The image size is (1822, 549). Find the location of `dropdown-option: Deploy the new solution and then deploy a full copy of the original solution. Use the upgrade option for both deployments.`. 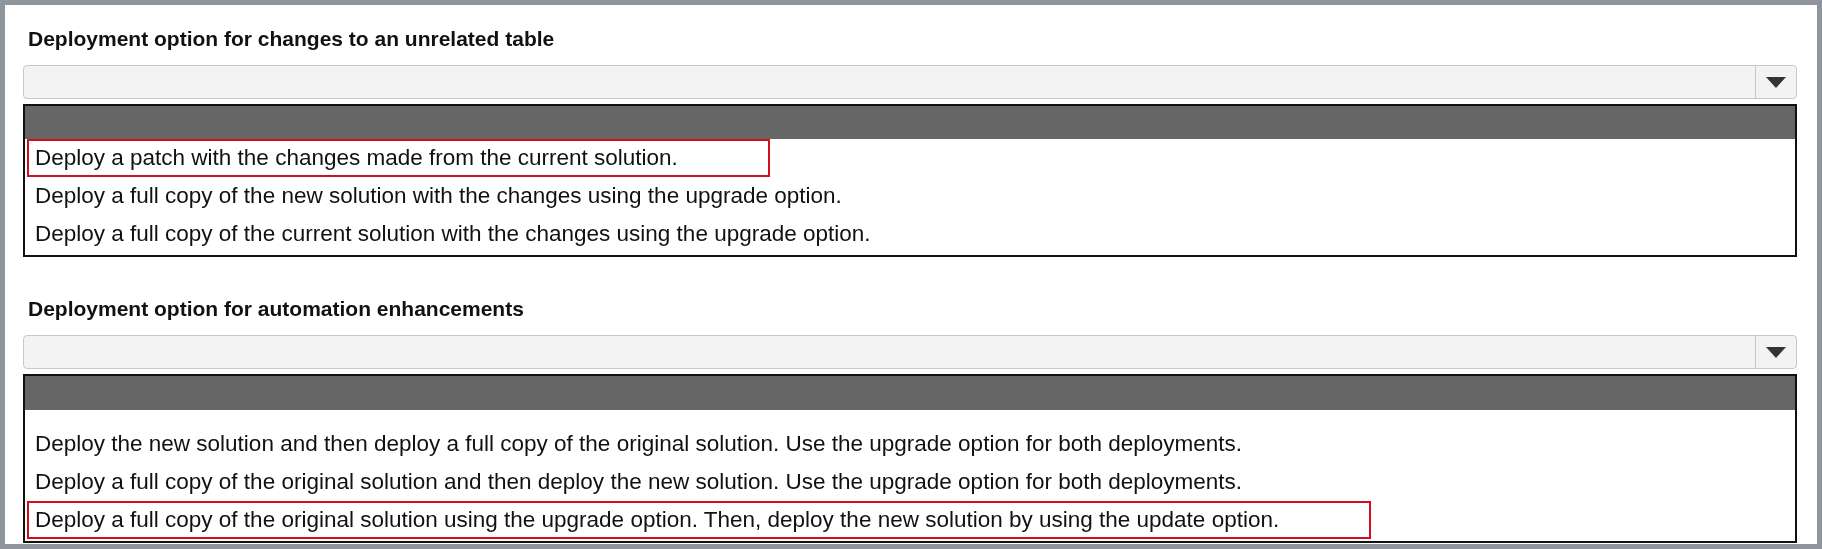

dropdown-option: Deploy the new solution and then deploy a full copy of the original solution. Use the upgrade option for both deployments. is located at coordinates (639, 444).